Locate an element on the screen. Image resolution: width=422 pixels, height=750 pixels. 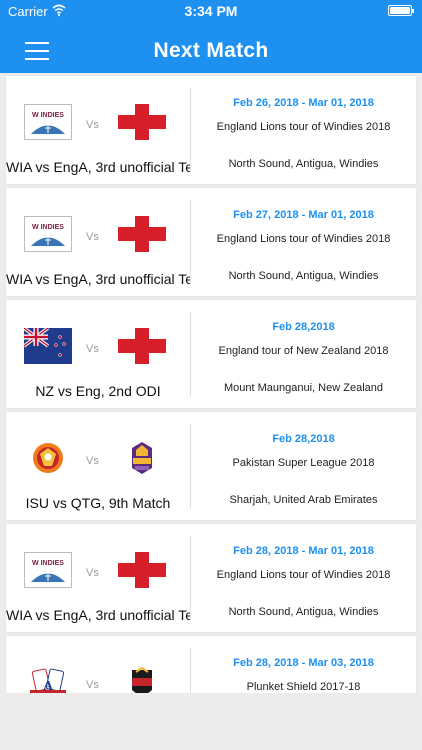
match-date: Feb 28, 2018 - Mar 01, 2018 is located at coordinates (303, 551).